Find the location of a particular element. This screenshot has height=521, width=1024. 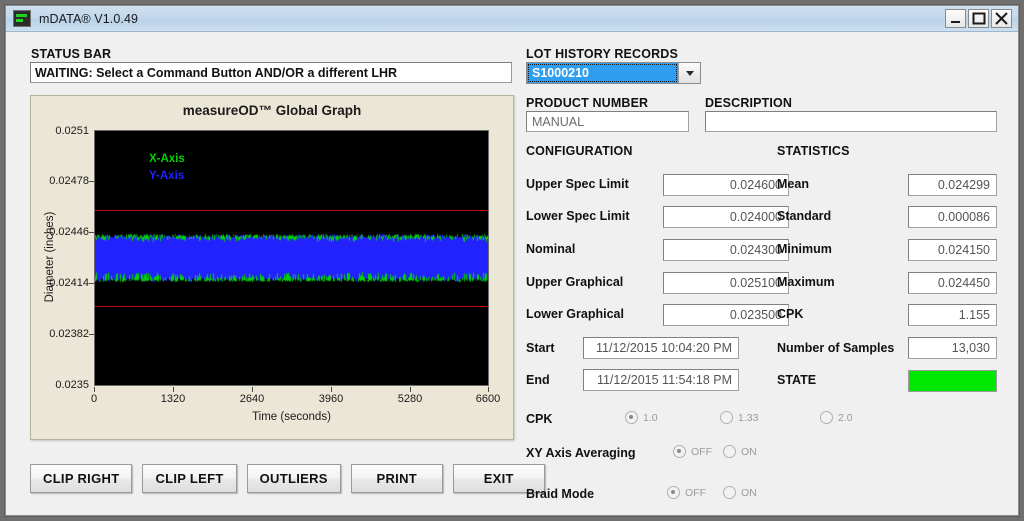

maximize-icon is located at coordinates (978, 18).